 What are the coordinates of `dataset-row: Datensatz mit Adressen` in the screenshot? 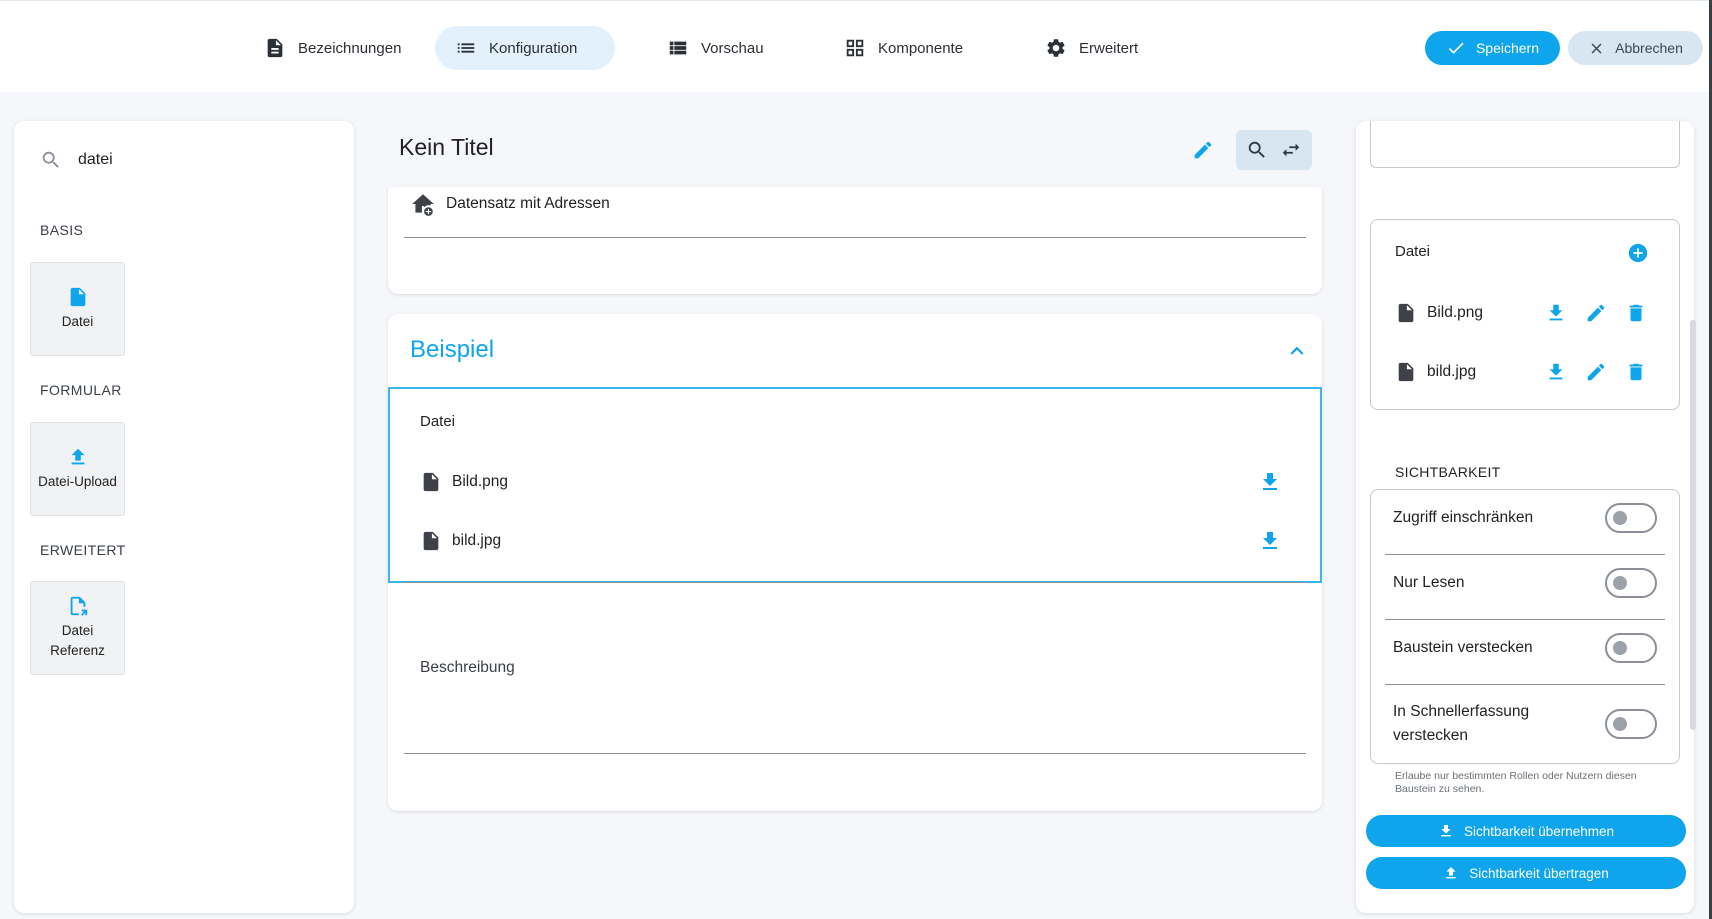 It's located at (510, 204).